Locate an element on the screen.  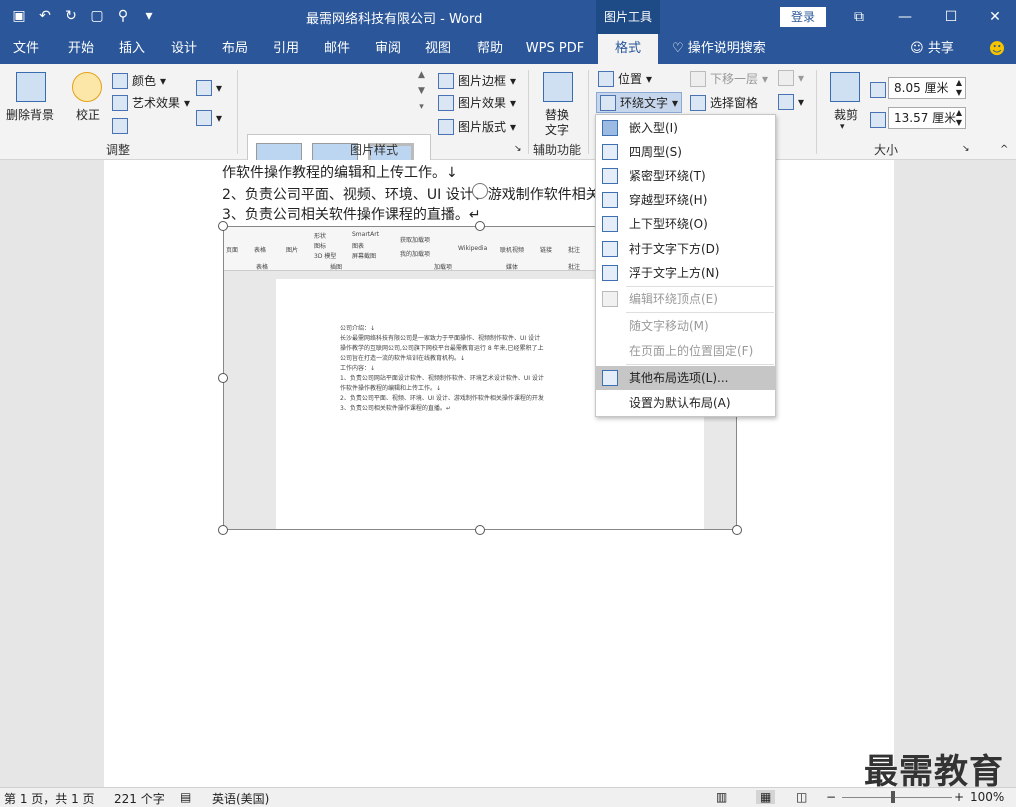
proofing-icon: ▤ is located at coordinates (185, 797).